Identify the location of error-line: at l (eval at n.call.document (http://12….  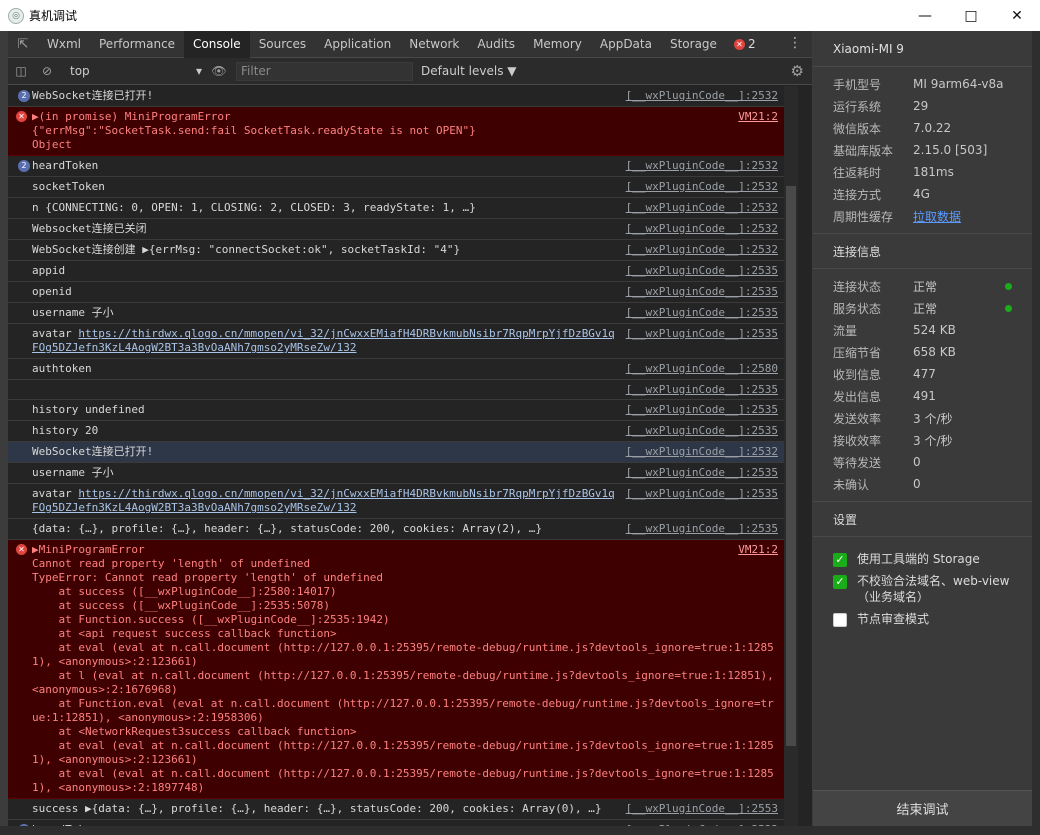
(403, 675).